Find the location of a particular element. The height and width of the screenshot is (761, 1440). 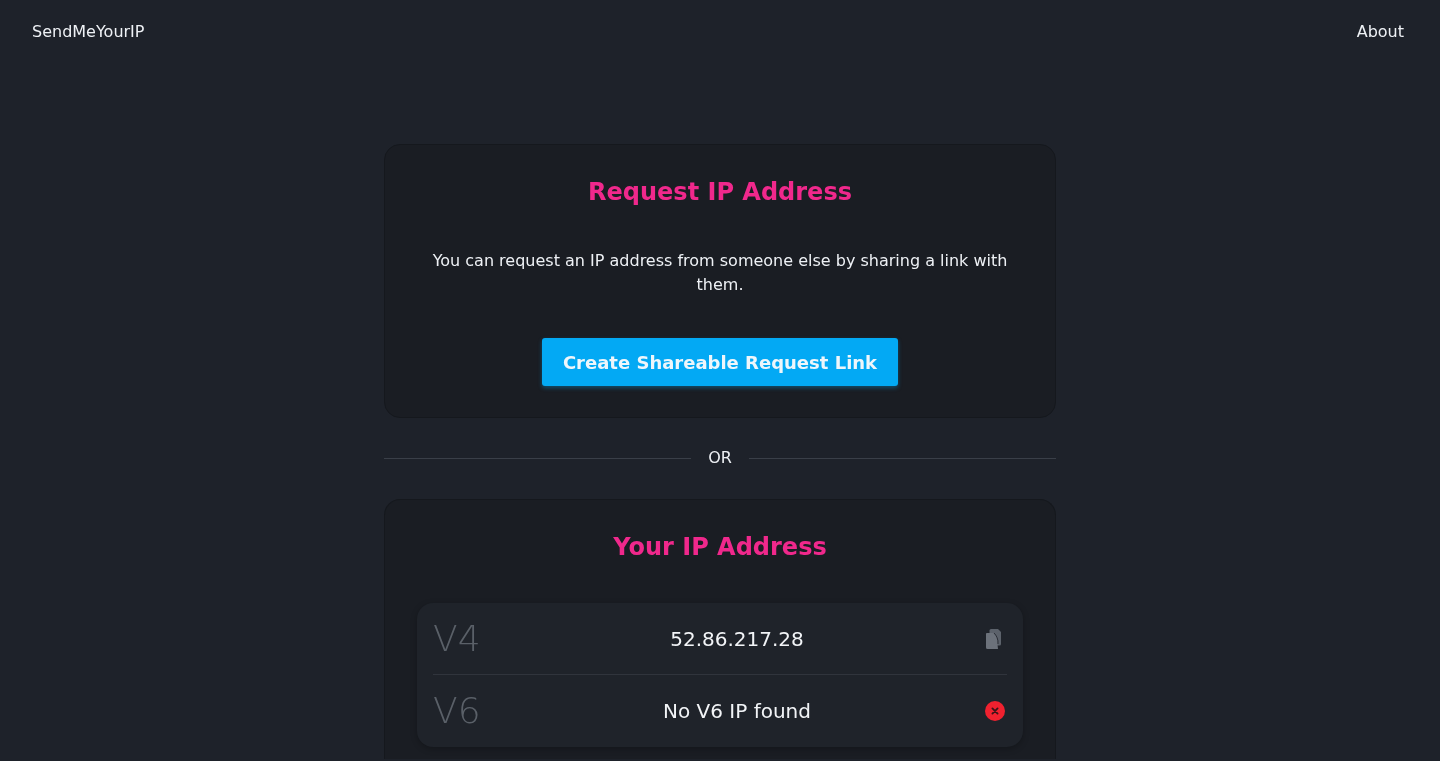

nav-link: About is located at coordinates (1380, 31).